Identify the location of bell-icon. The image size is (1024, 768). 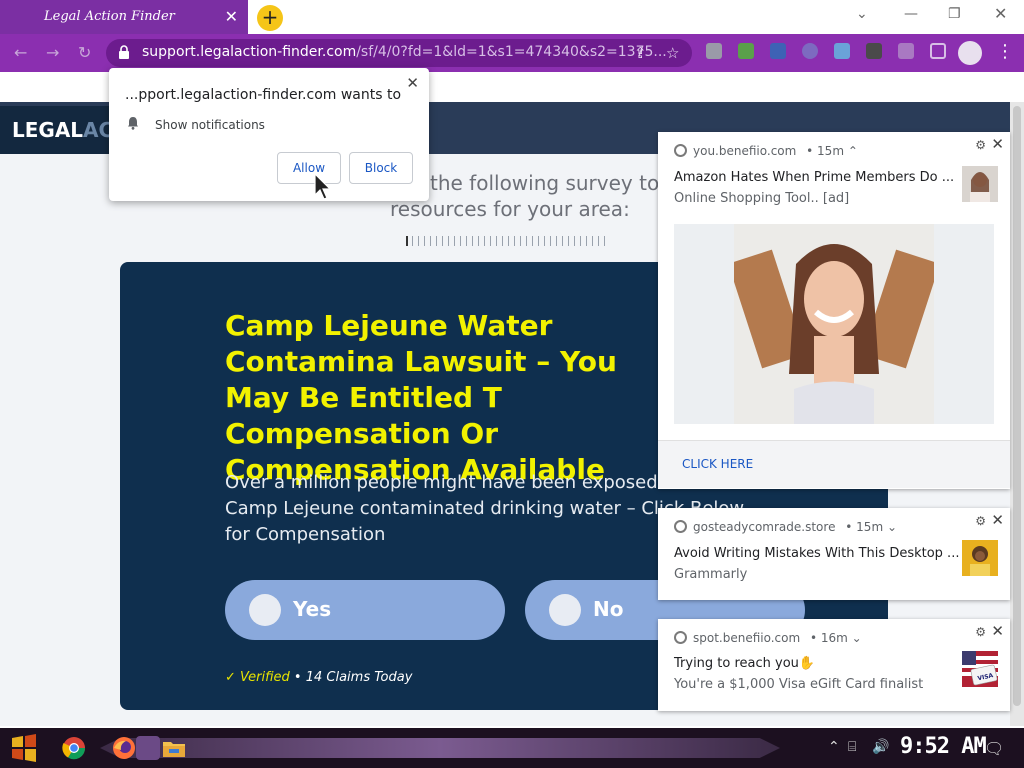
(133, 123).